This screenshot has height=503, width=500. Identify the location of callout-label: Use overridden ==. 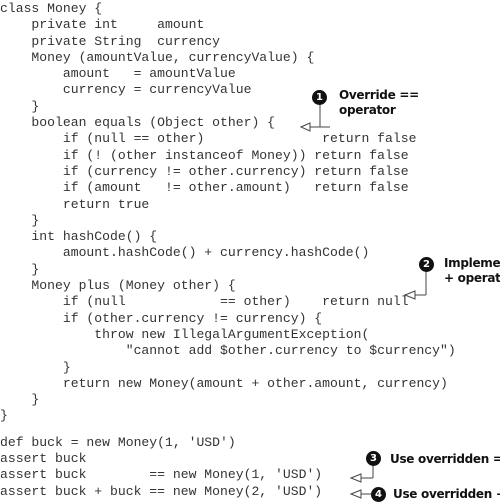
(445, 459).